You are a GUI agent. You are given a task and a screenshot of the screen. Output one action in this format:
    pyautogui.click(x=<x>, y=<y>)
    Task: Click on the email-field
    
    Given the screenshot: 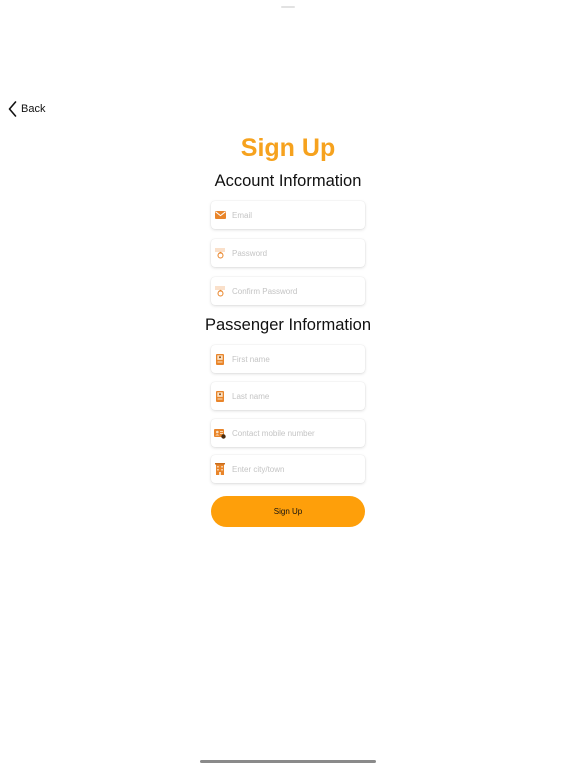 What is the action you would take?
    pyautogui.click(x=288, y=215)
    